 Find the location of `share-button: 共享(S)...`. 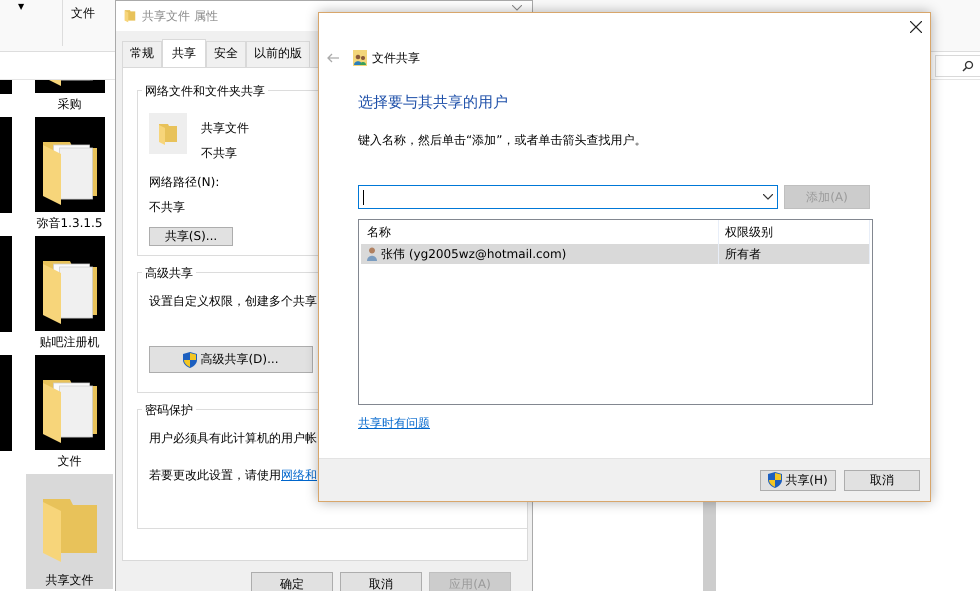

share-button: 共享(S)... is located at coordinates (191, 236).